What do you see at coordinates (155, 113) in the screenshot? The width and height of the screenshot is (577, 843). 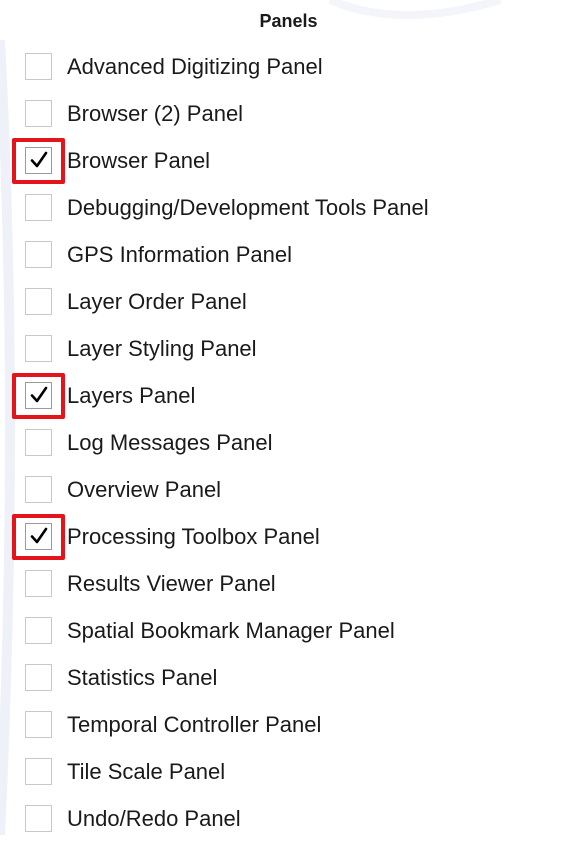 I see `panel-menu-item-label: Browser (2) Panel` at bounding box center [155, 113].